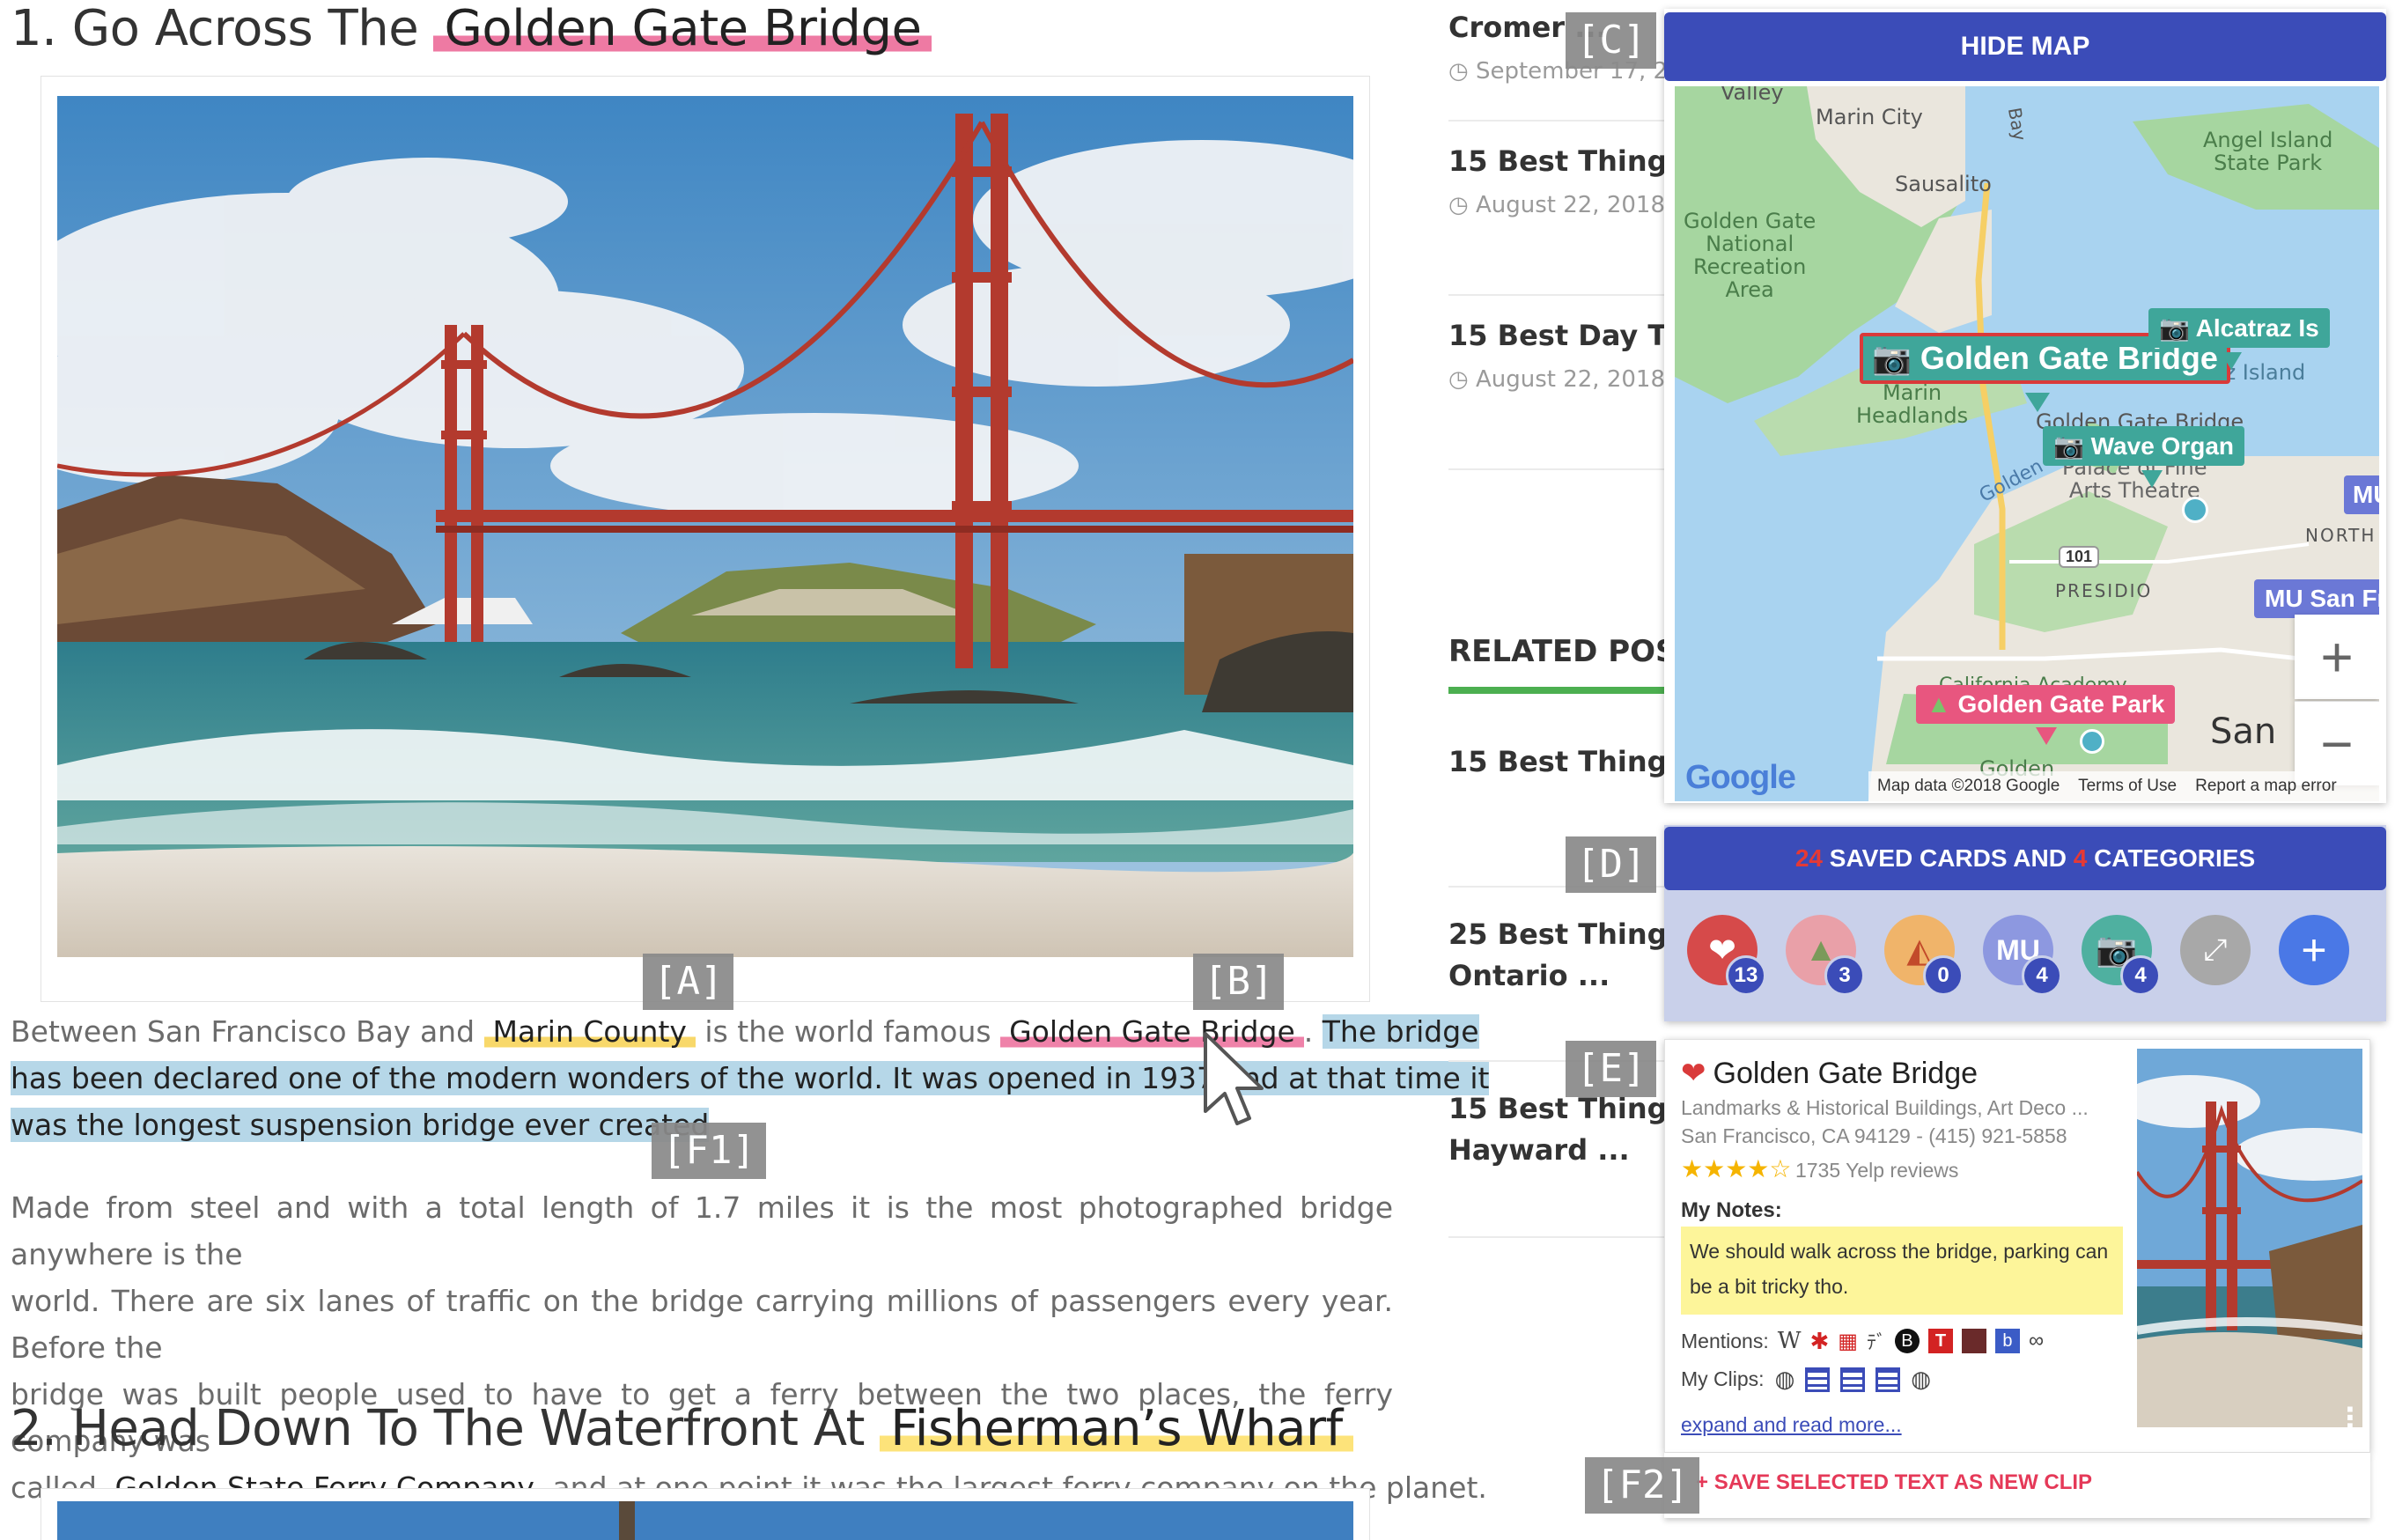 The image size is (2395, 1540). I want to click on wikipedia-icon: W, so click(1790, 1341).